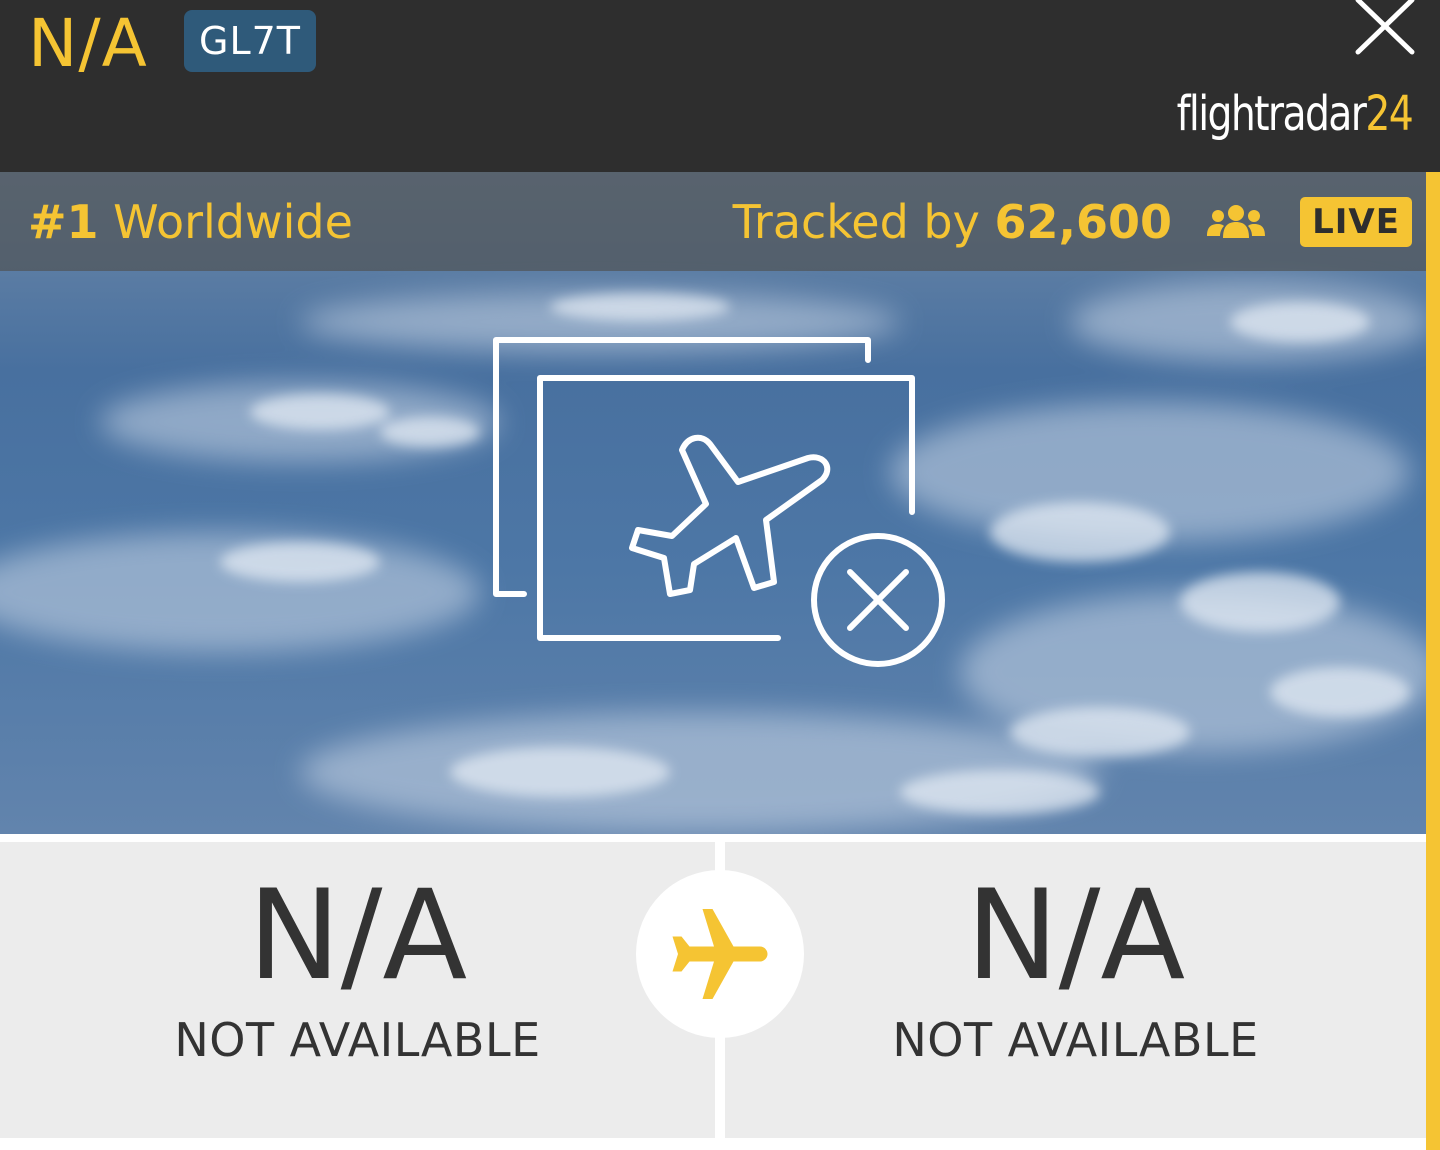  Describe the element at coordinates (1433, 661) in the screenshot. I see `accent-bar` at that location.